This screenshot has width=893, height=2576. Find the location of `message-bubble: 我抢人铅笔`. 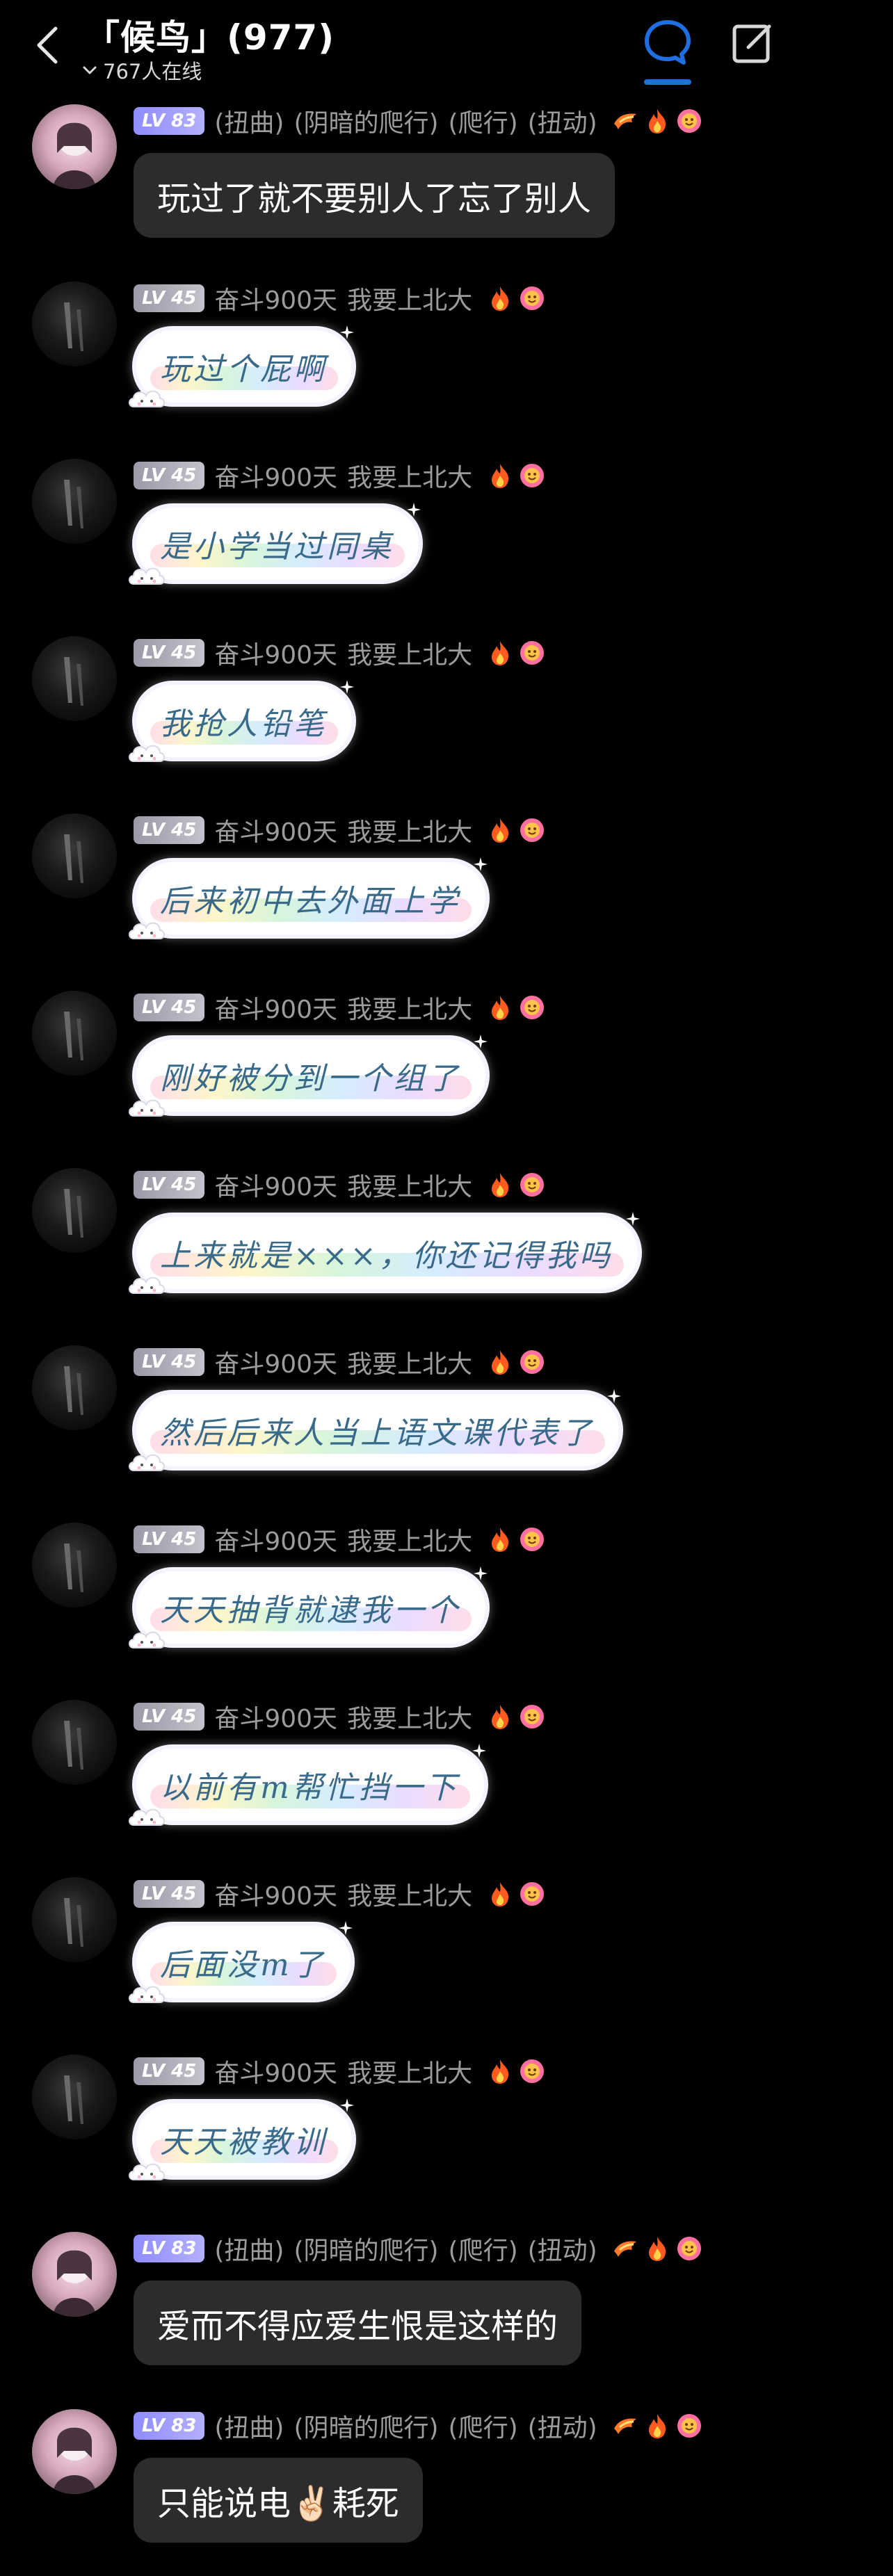

message-bubble: 我抢人铅笔 is located at coordinates (244, 721).